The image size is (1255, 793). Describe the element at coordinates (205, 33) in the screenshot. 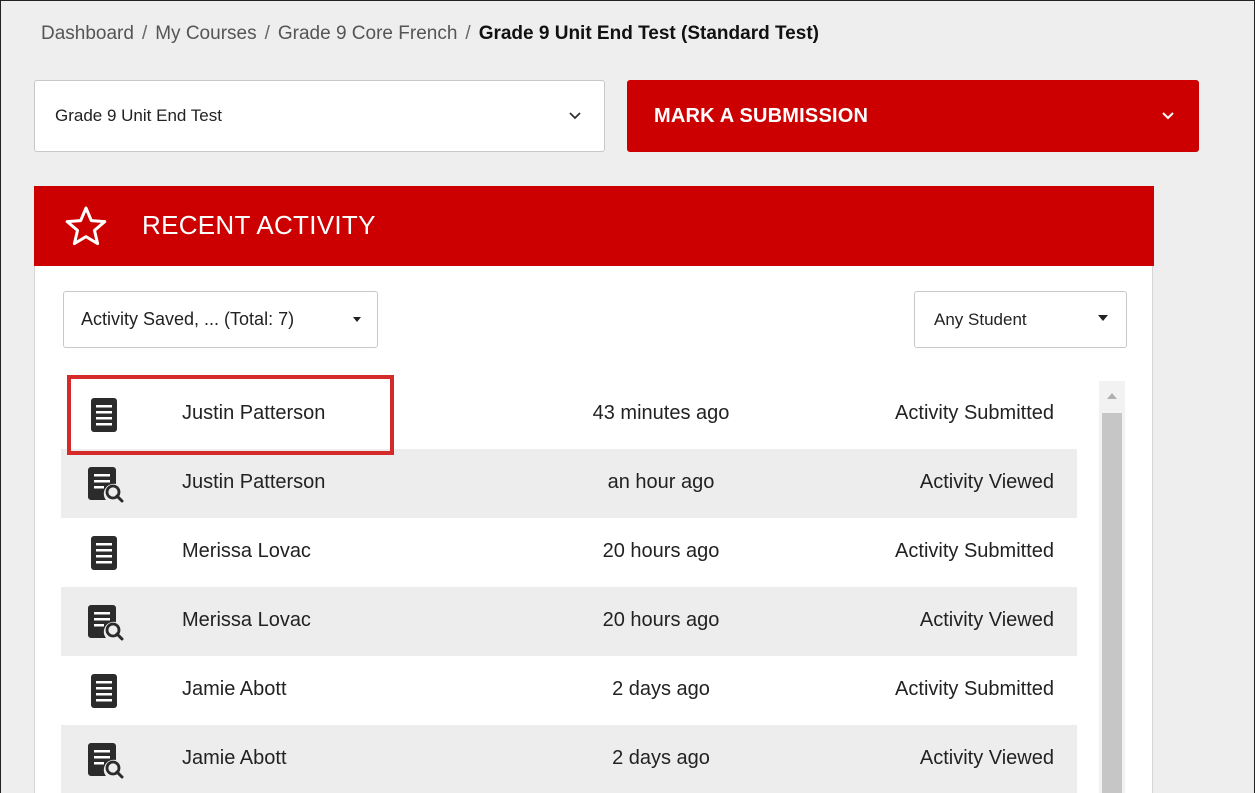

I see `breadcrumb-my-courses: My Courses` at that location.